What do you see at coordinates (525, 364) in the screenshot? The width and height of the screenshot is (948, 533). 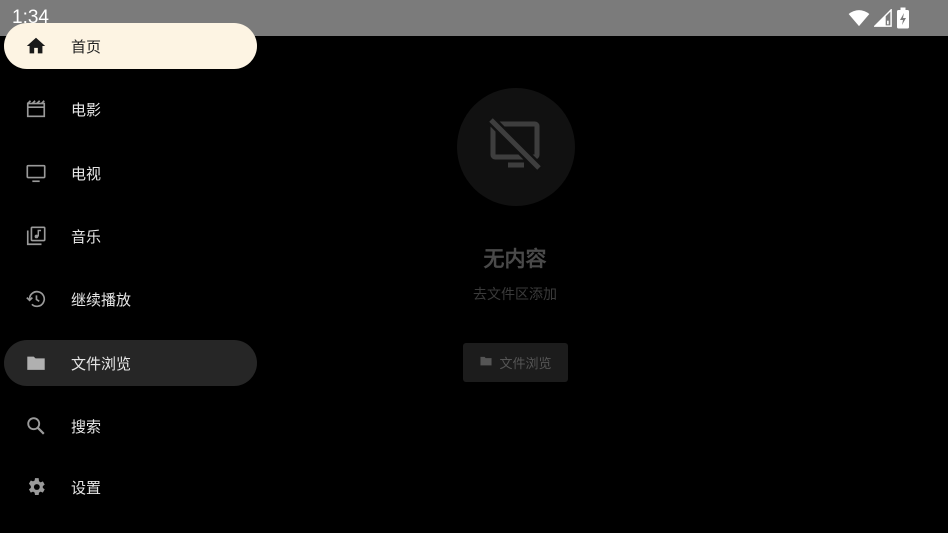 I see `file-browser-button-label: 文件浏览` at bounding box center [525, 364].